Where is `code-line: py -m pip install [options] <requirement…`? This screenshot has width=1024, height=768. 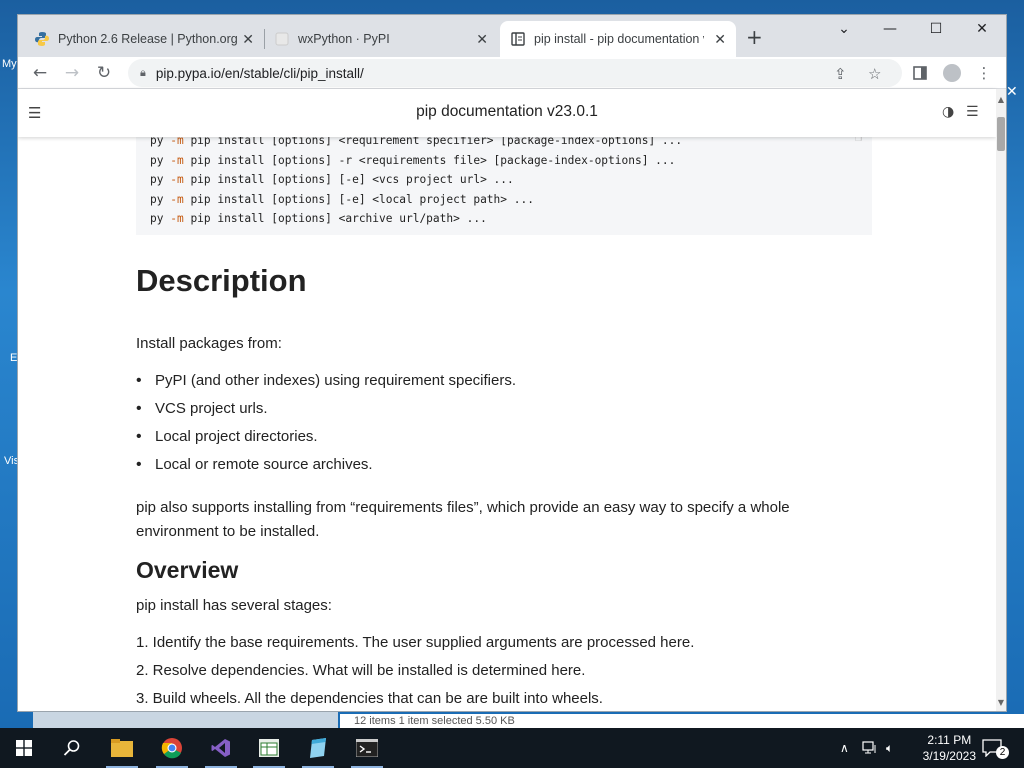
code-line: py -m pip install [options] <requirement… is located at coordinates (416, 142).